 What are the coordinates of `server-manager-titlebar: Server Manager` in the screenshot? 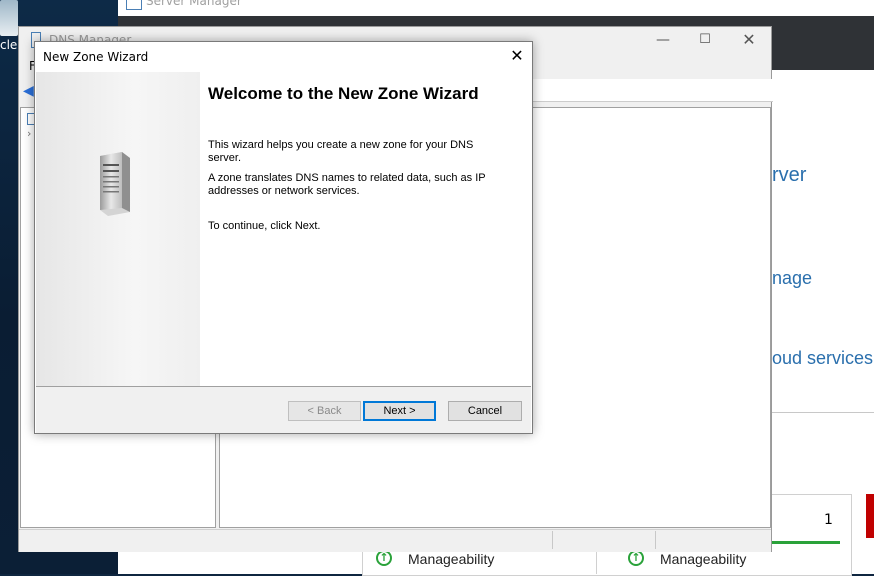 It's located at (496, 8).